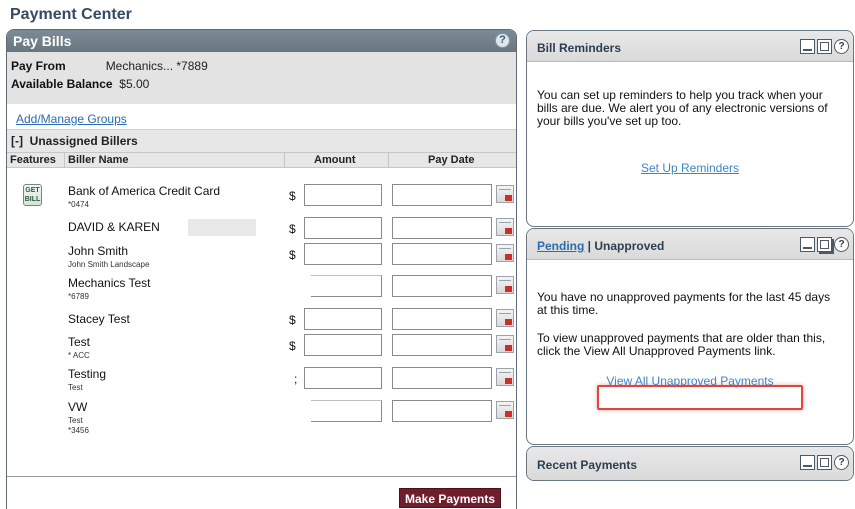  Describe the element at coordinates (79, 342) in the screenshot. I see `biller-name: Test` at that location.